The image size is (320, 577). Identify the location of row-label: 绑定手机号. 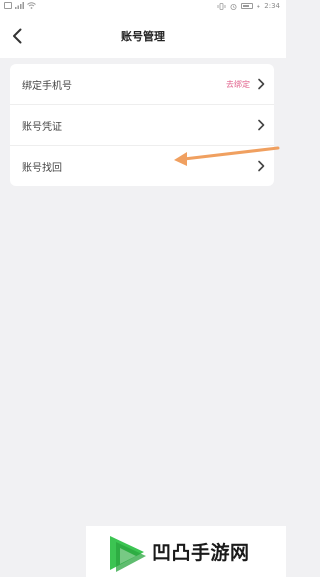
(47, 86).